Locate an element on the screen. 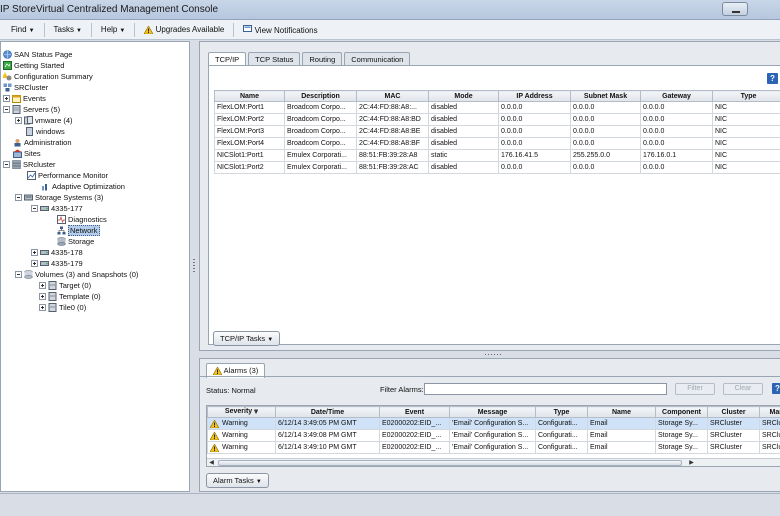 The width and height of the screenshot is (780, 516). view-notifications-button: View Notifications is located at coordinates (280, 29).